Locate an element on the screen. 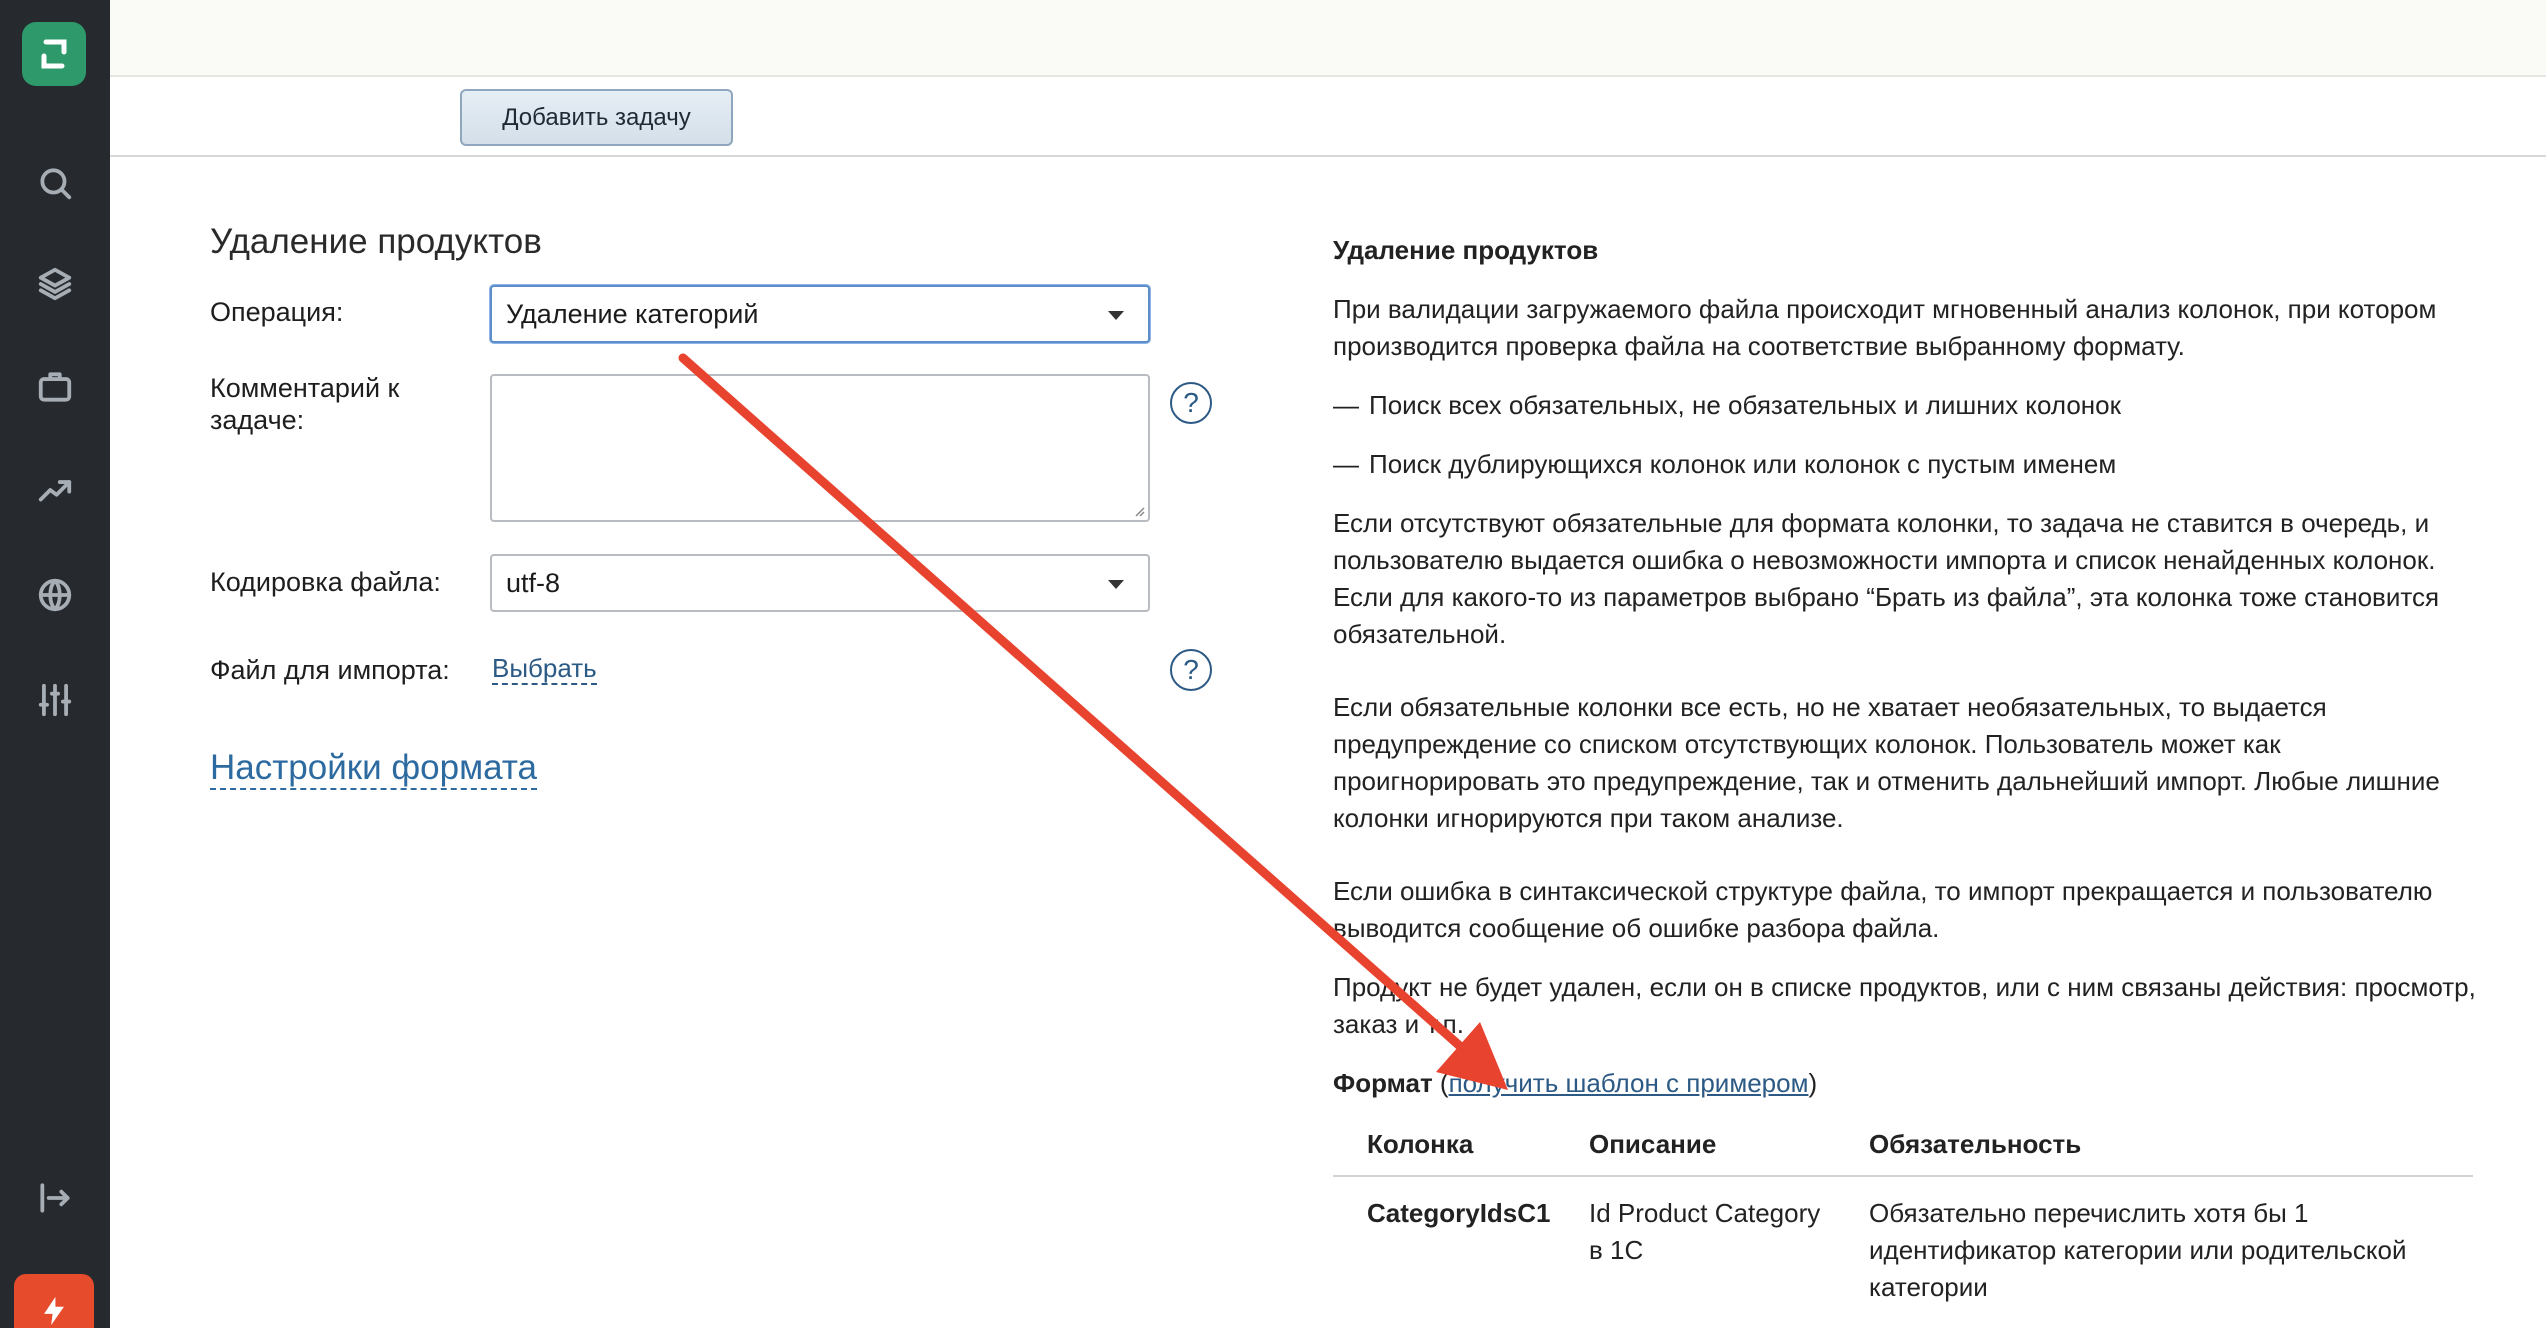 The image size is (2546, 1328). layers-icon is located at coordinates (55, 284).